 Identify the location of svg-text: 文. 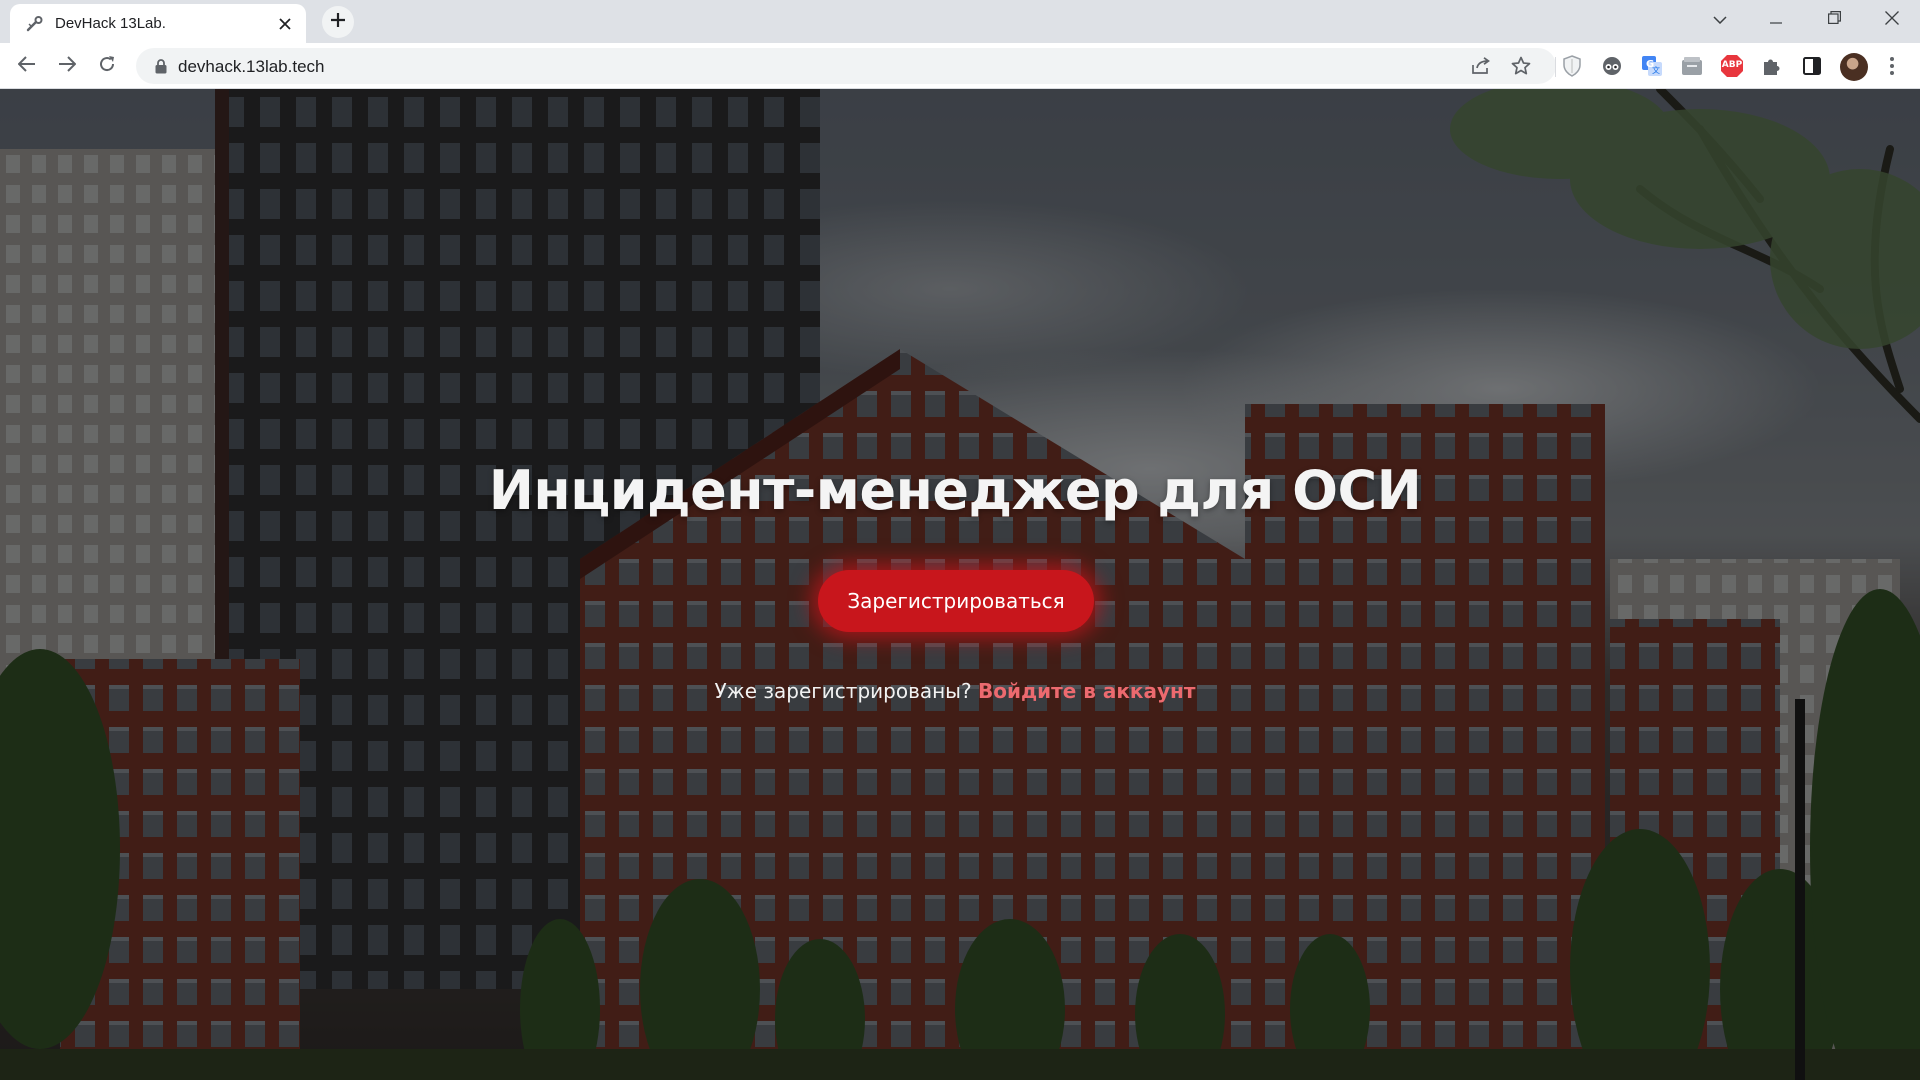
(1656, 70).